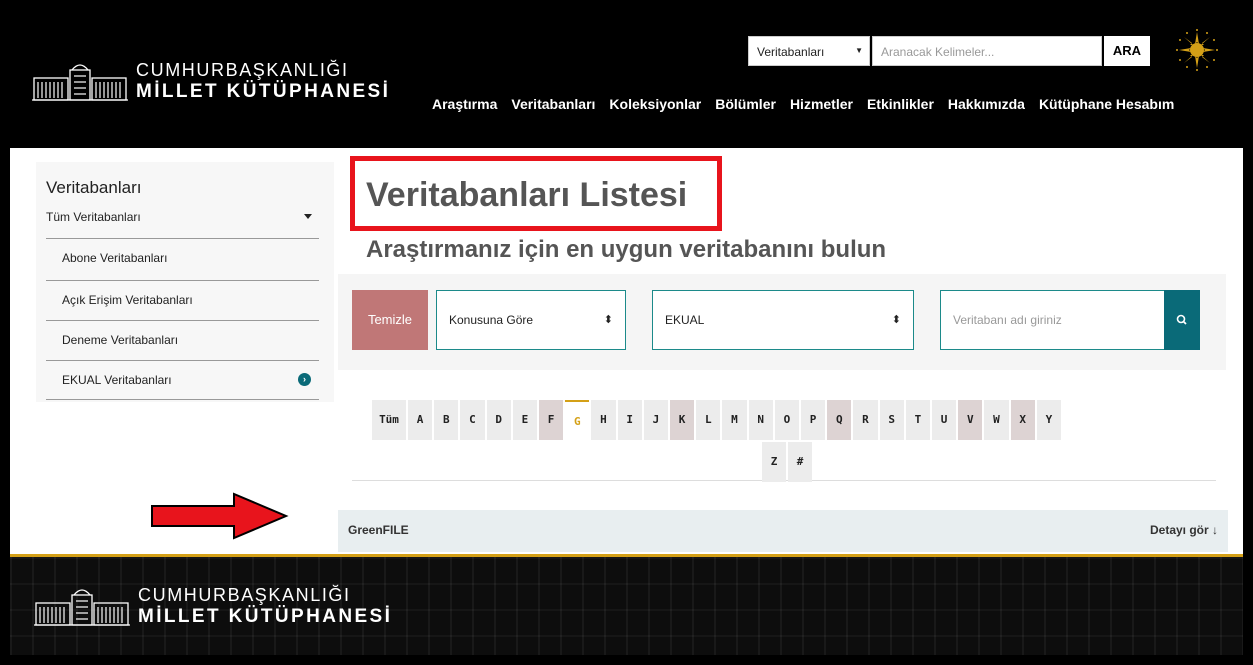  Describe the element at coordinates (242, 70) in the screenshot. I see `logo-line1: CUMHURBAŞKANLIĞI` at that location.